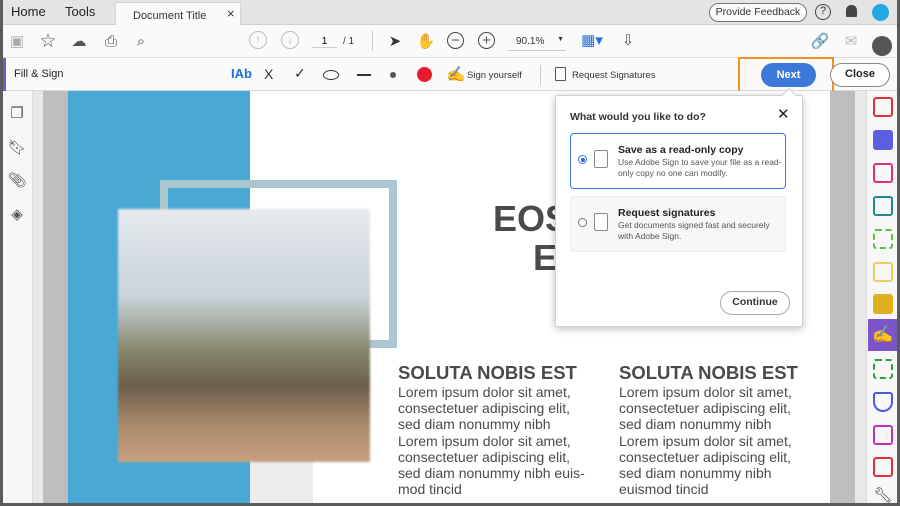 The width and height of the screenshot is (900, 506). Describe the element at coordinates (79, 41) in the screenshot. I see `upload-cloud-icon: ☁` at that location.